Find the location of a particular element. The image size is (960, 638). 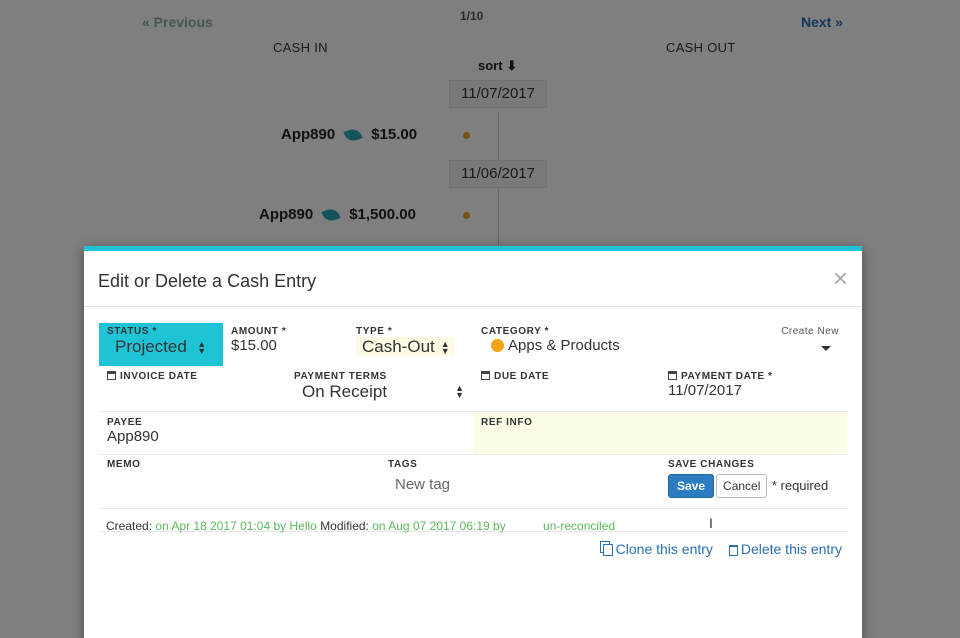

new-tag-input: New tag is located at coordinates (488, 484).